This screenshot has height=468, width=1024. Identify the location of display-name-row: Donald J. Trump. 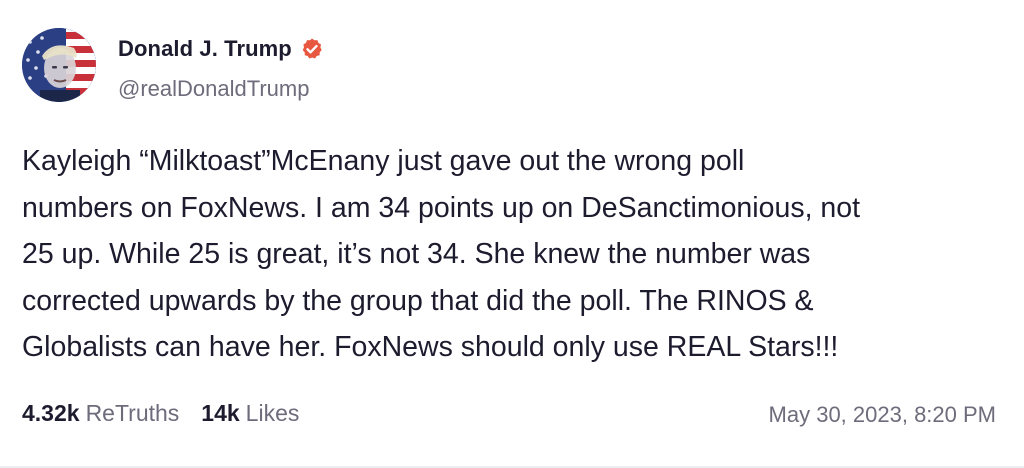
(221, 49).